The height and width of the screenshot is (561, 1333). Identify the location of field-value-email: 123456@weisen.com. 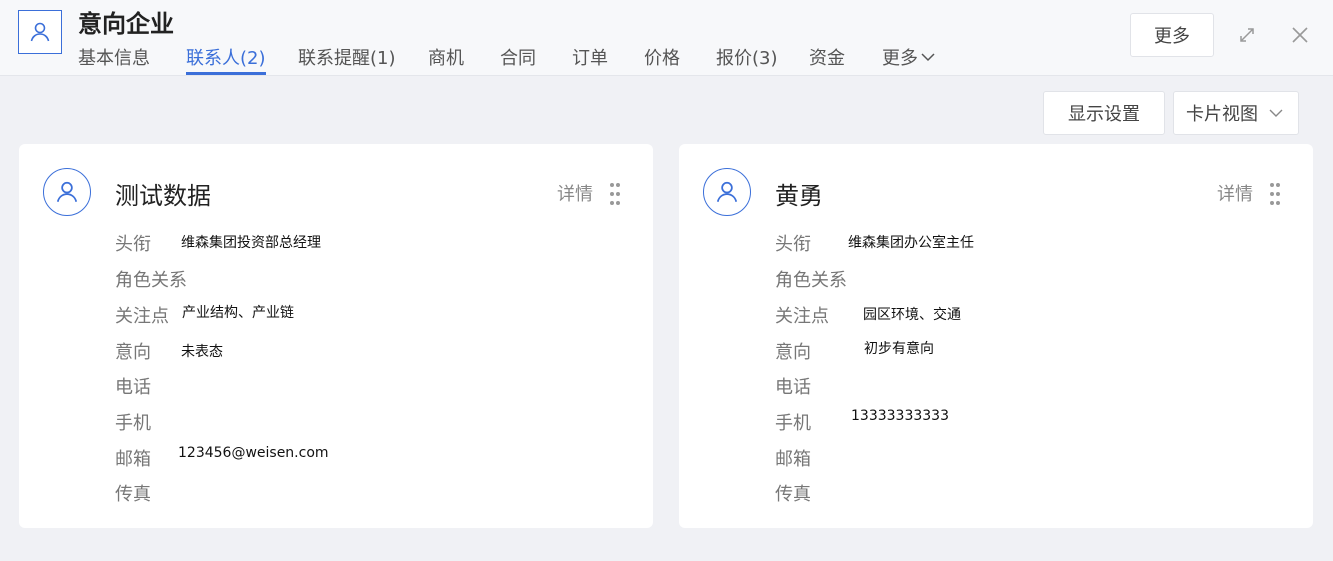
(253, 453).